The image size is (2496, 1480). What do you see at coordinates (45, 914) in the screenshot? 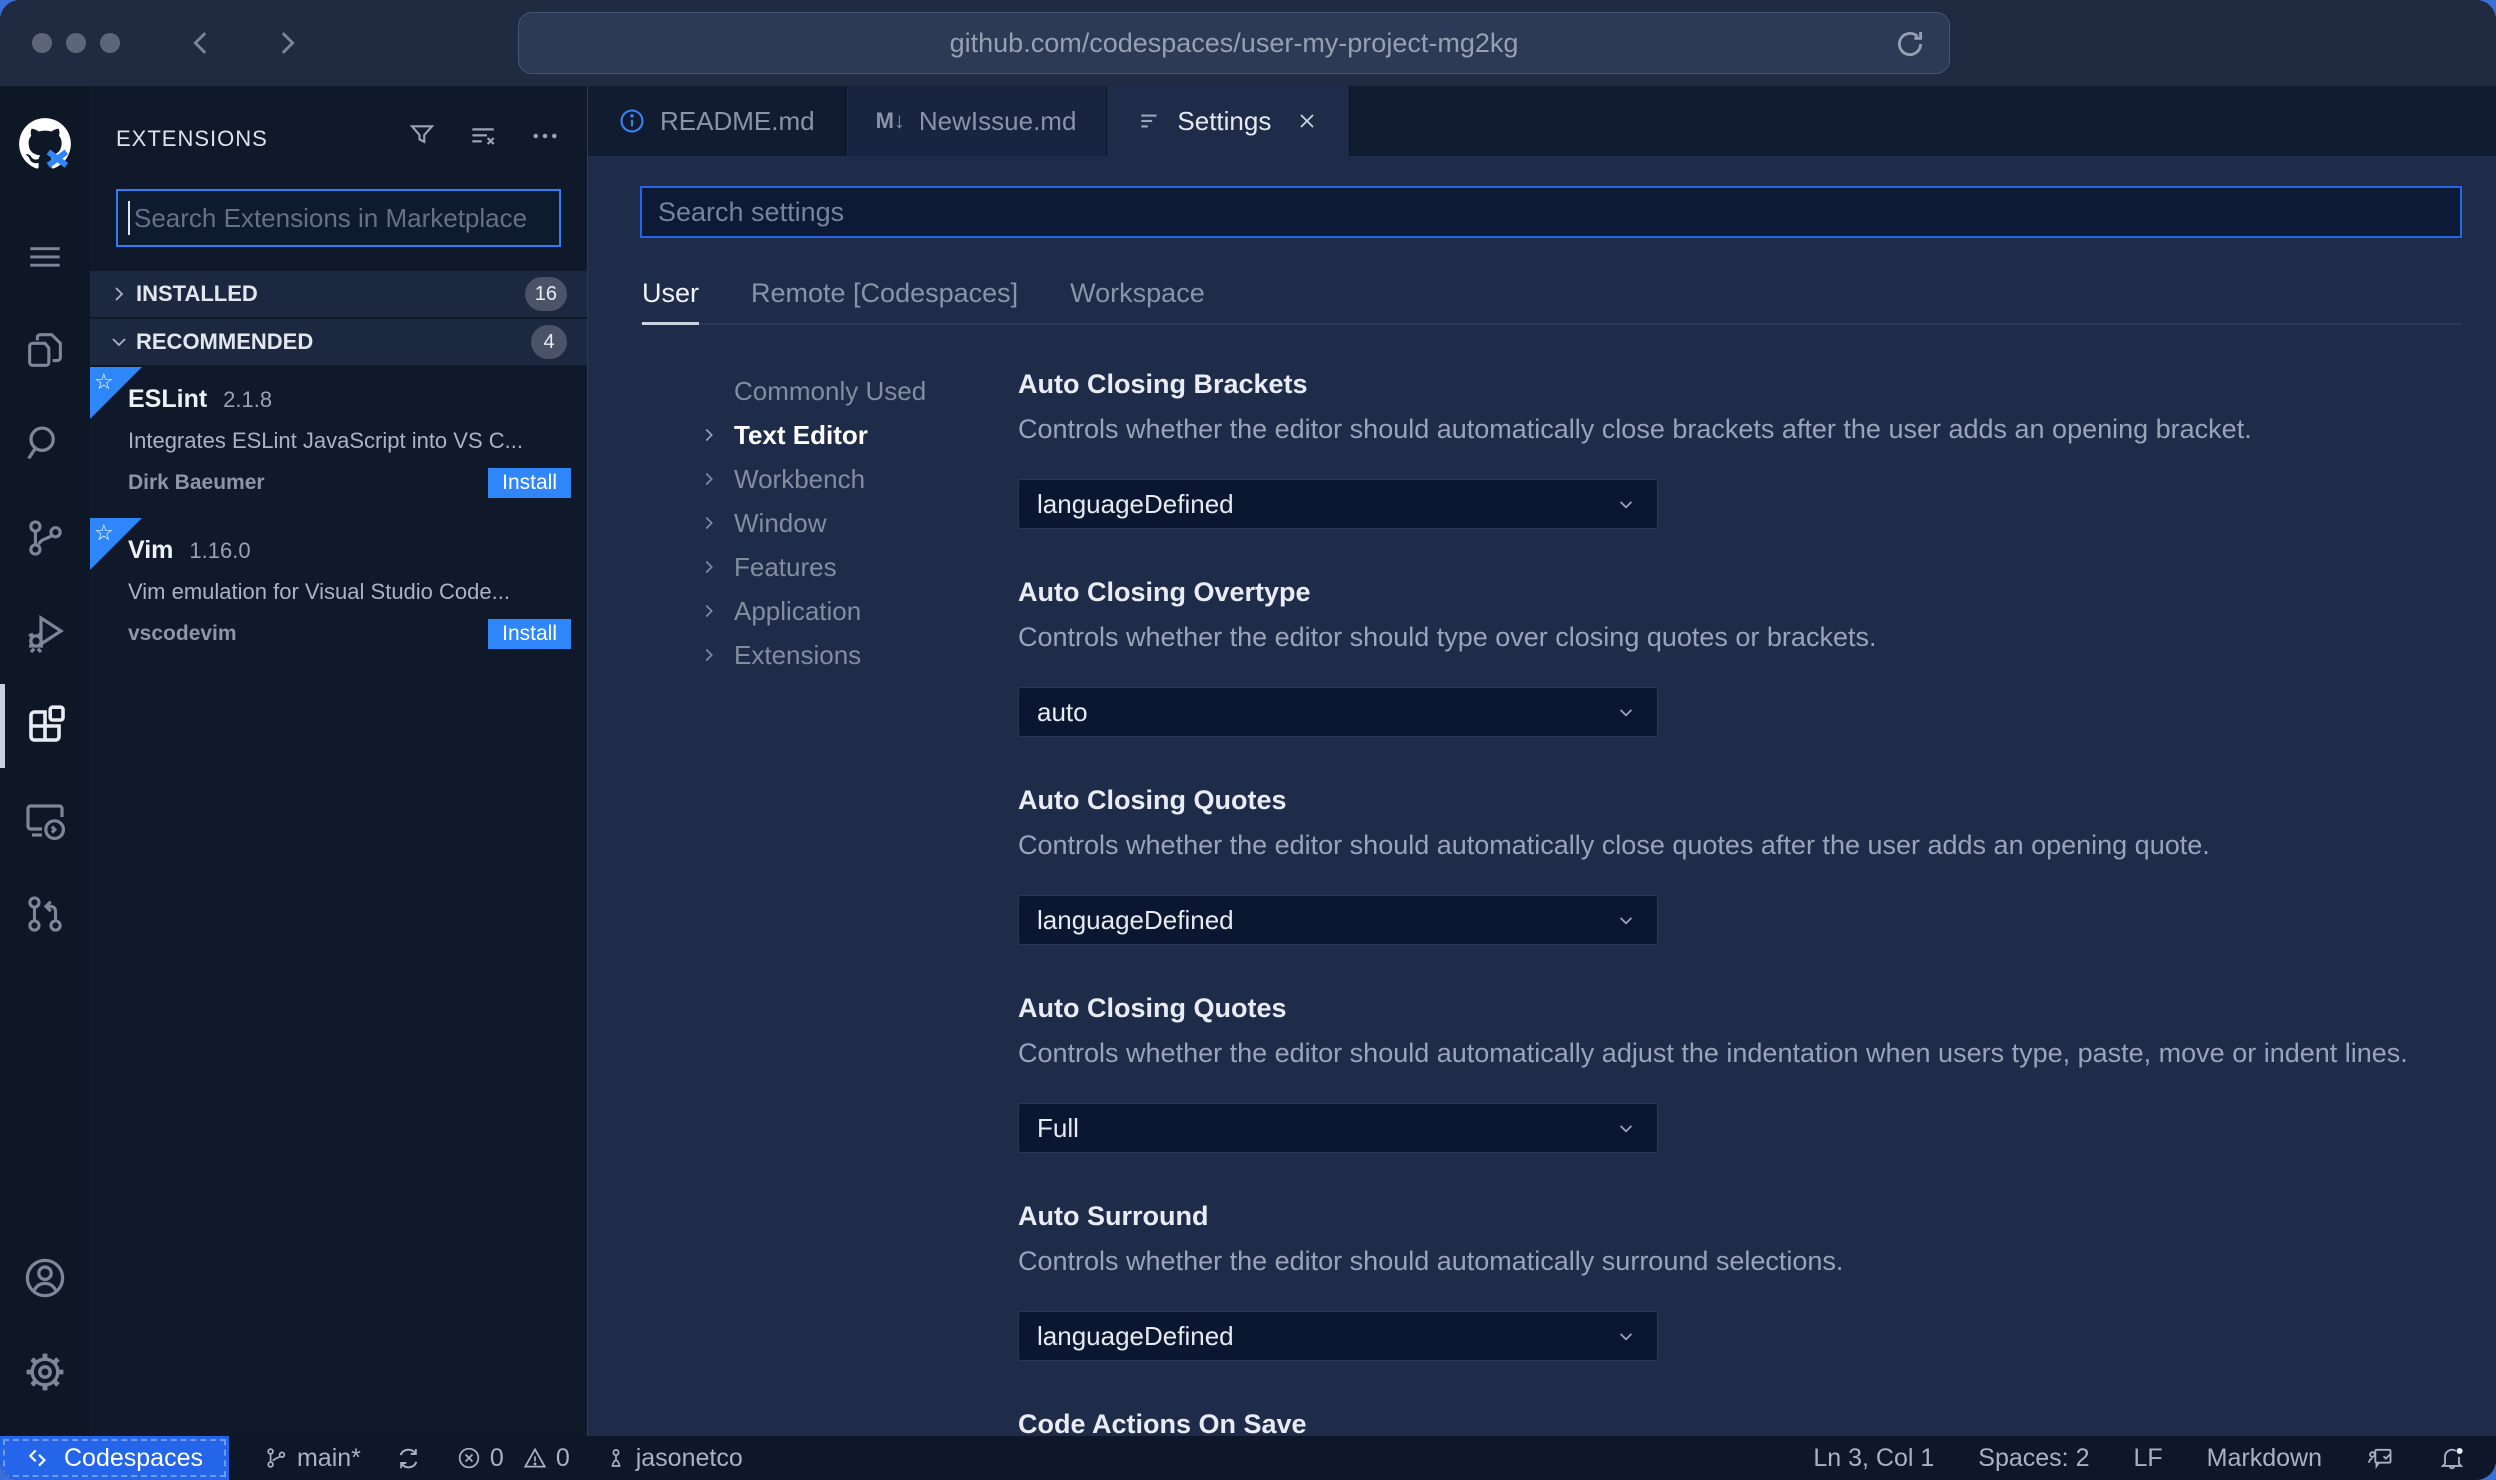
I see `pull-requests-icon` at bounding box center [45, 914].